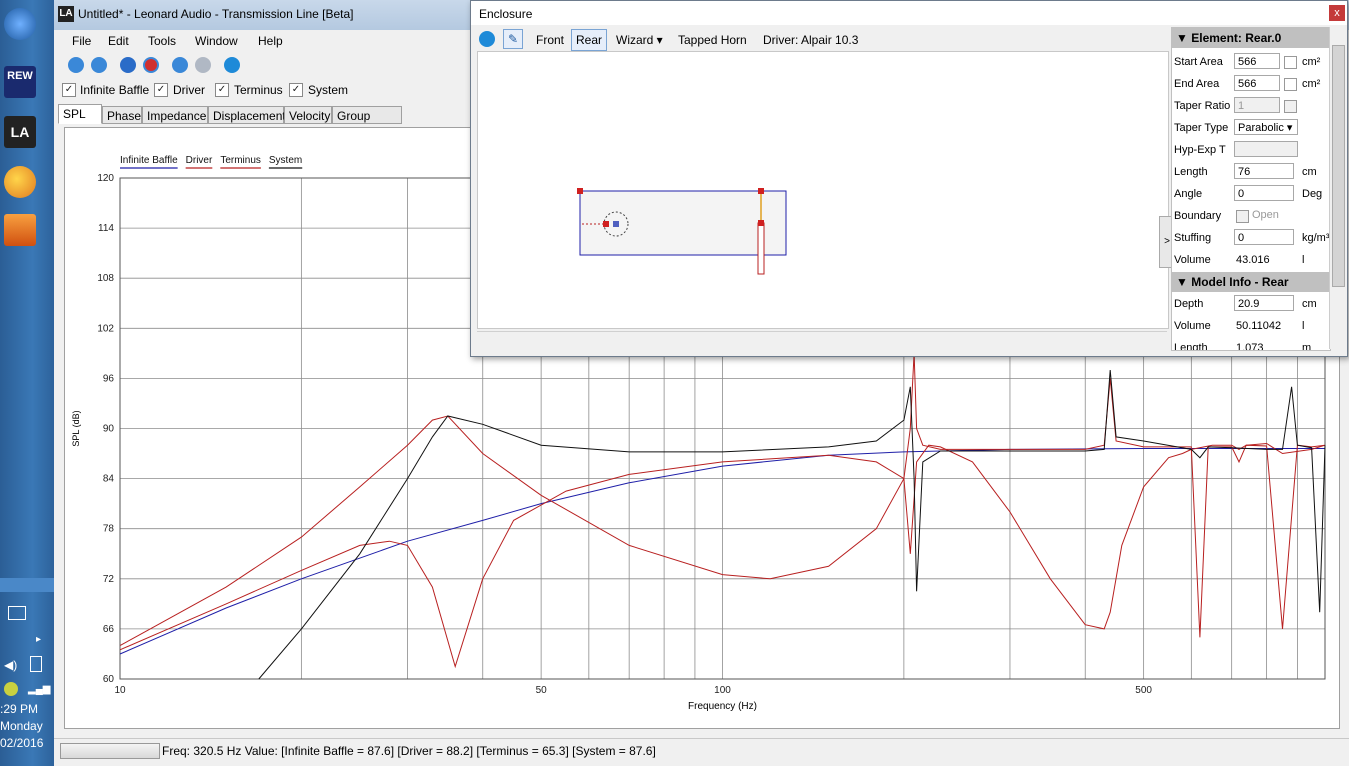  What do you see at coordinates (76, 65) in the screenshot?
I see `new-icon` at bounding box center [76, 65].